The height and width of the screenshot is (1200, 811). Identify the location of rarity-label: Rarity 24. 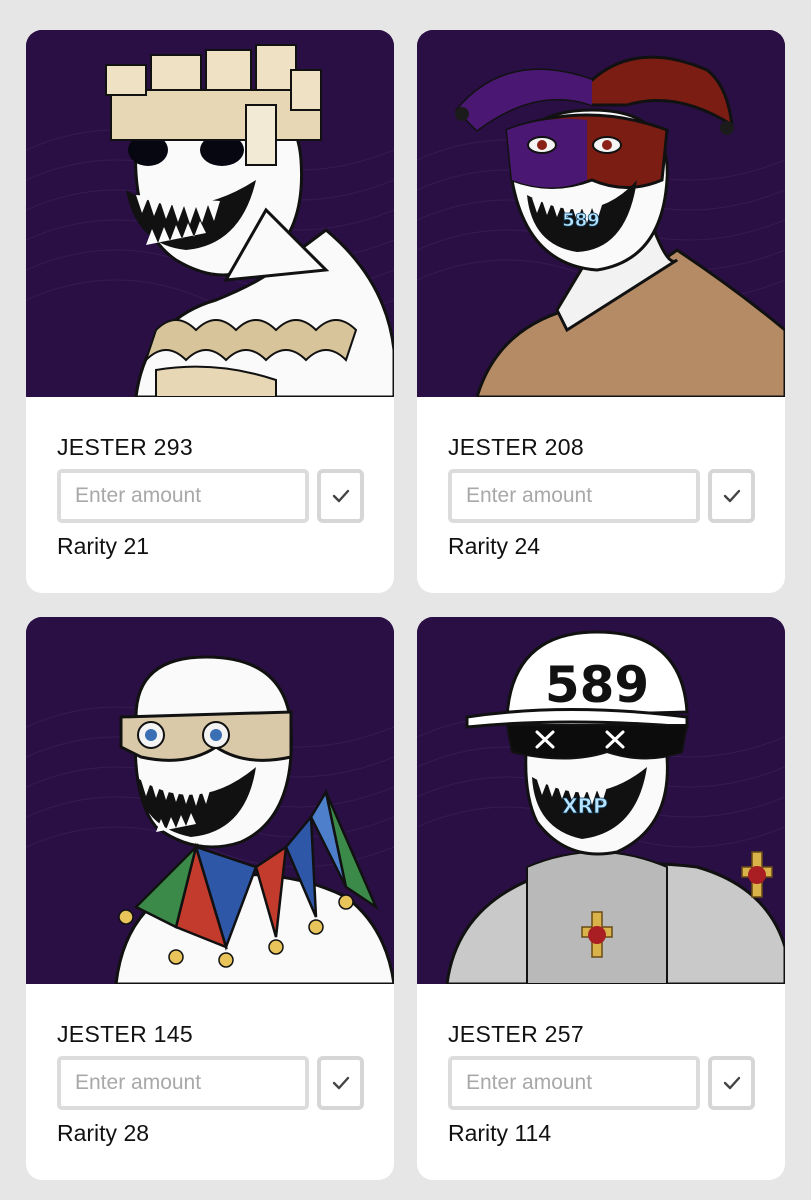
(494, 546).